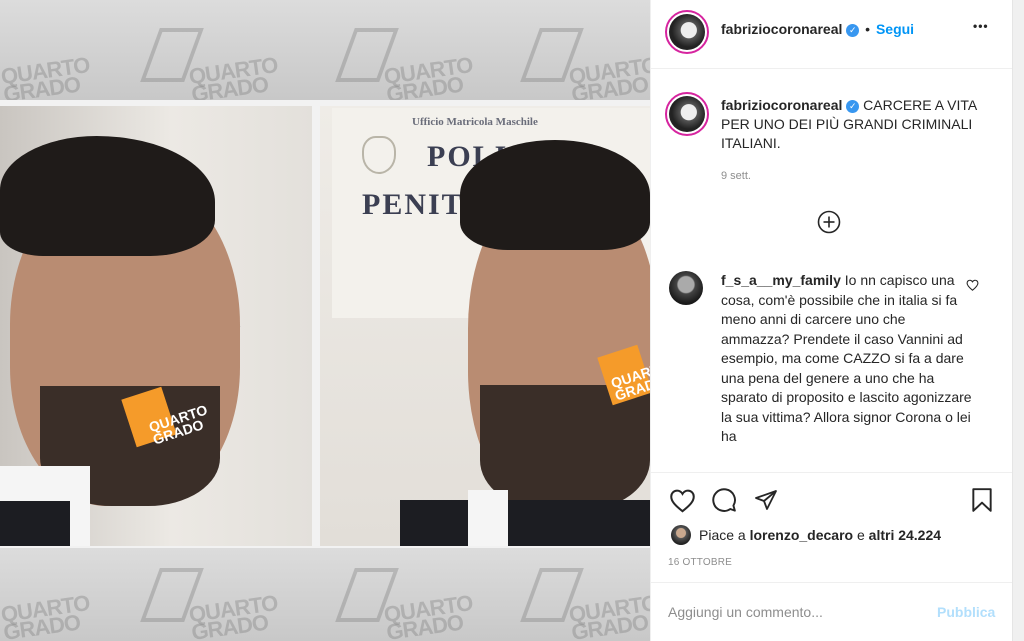 This screenshot has height=641, width=1024. I want to click on commenter-avatar, so click(686, 288).